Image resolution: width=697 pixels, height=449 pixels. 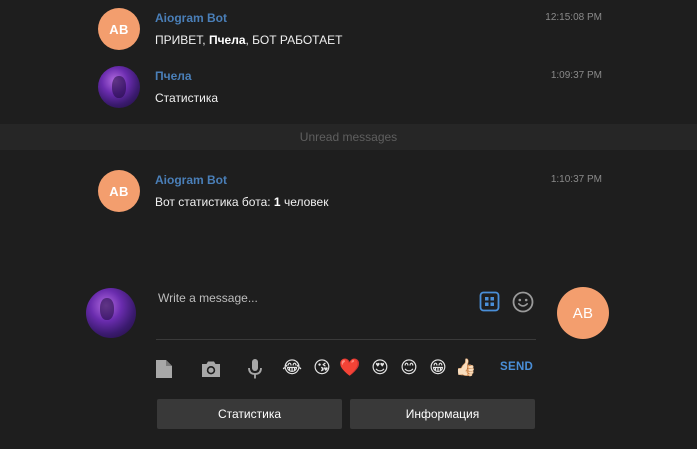 What do you see at coordinates (111, 313) in the screenshot?
I see `current-user-avatar` at bounding box center [111, 313].